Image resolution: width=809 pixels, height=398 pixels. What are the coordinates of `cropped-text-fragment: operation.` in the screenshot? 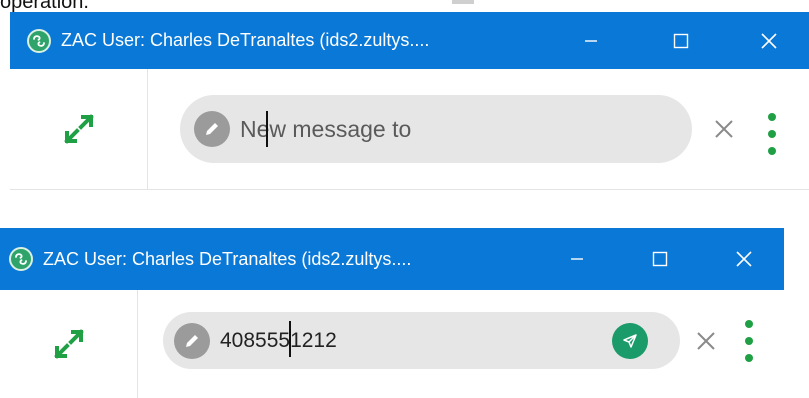 It's located at (44, 6).